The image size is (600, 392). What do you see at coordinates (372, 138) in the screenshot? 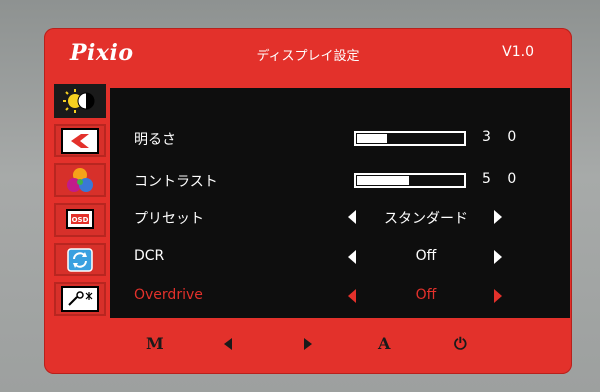
I see `brightness-slider-fill` at bounding box center [372, 138].